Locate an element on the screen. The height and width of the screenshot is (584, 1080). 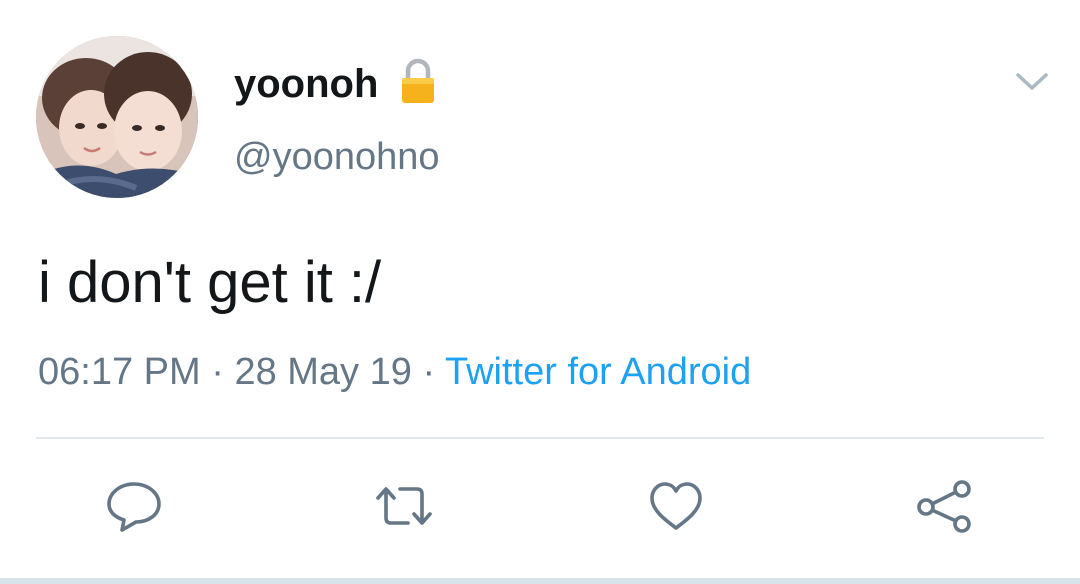
reply-icon is located at coordinates (134, 506).